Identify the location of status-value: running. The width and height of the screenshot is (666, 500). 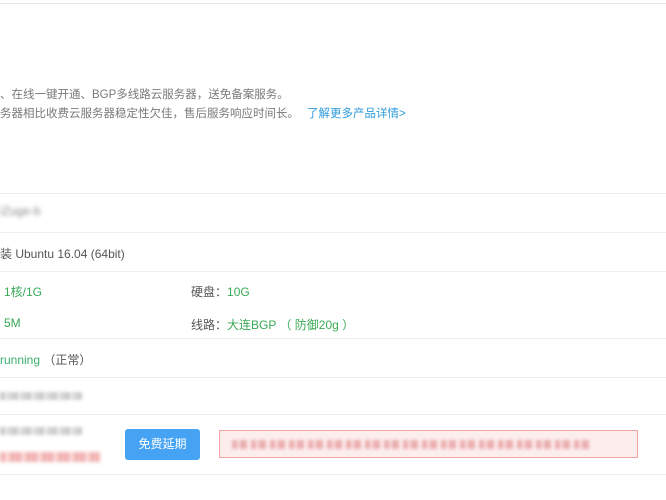
(20, 360).